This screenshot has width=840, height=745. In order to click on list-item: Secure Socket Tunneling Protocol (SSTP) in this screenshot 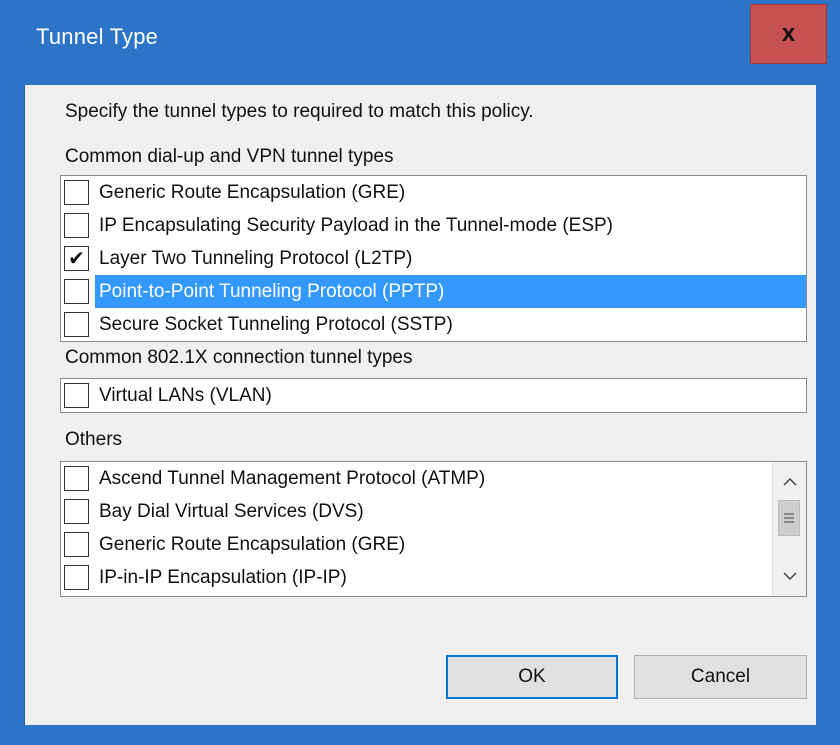, I will do `click(433, 324)`.